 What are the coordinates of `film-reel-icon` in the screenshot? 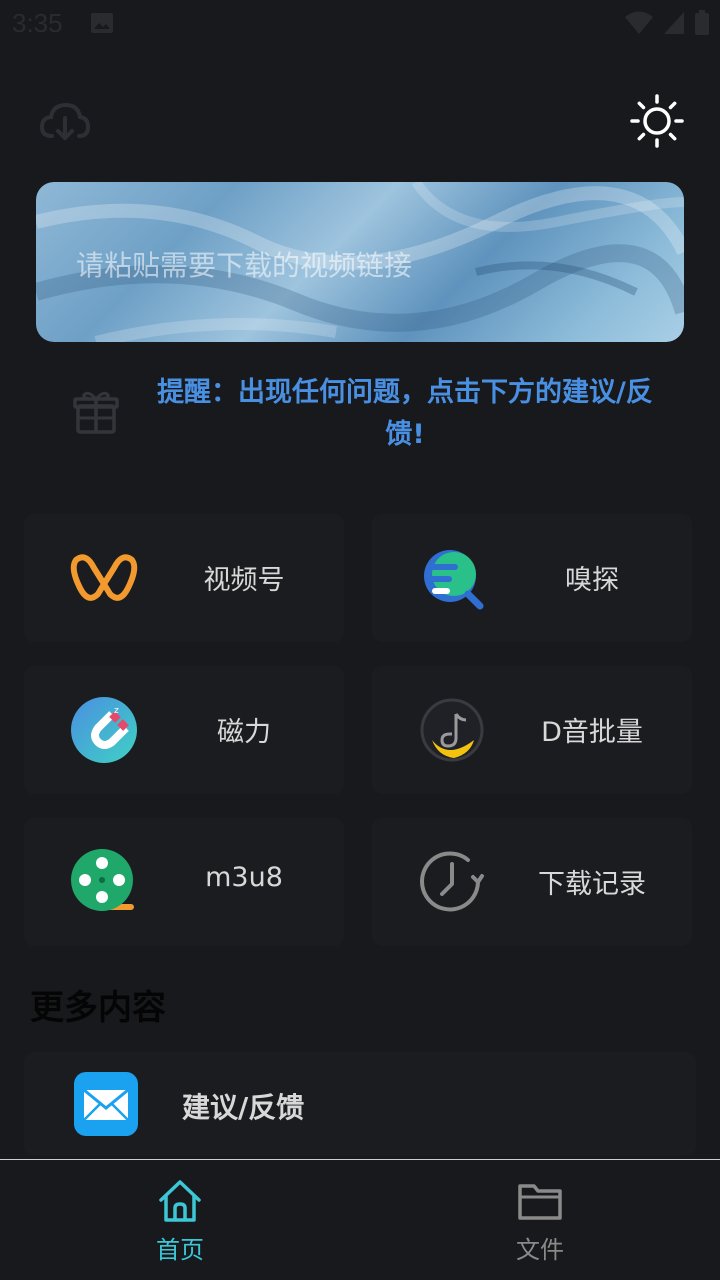 It's located at (102, 880).